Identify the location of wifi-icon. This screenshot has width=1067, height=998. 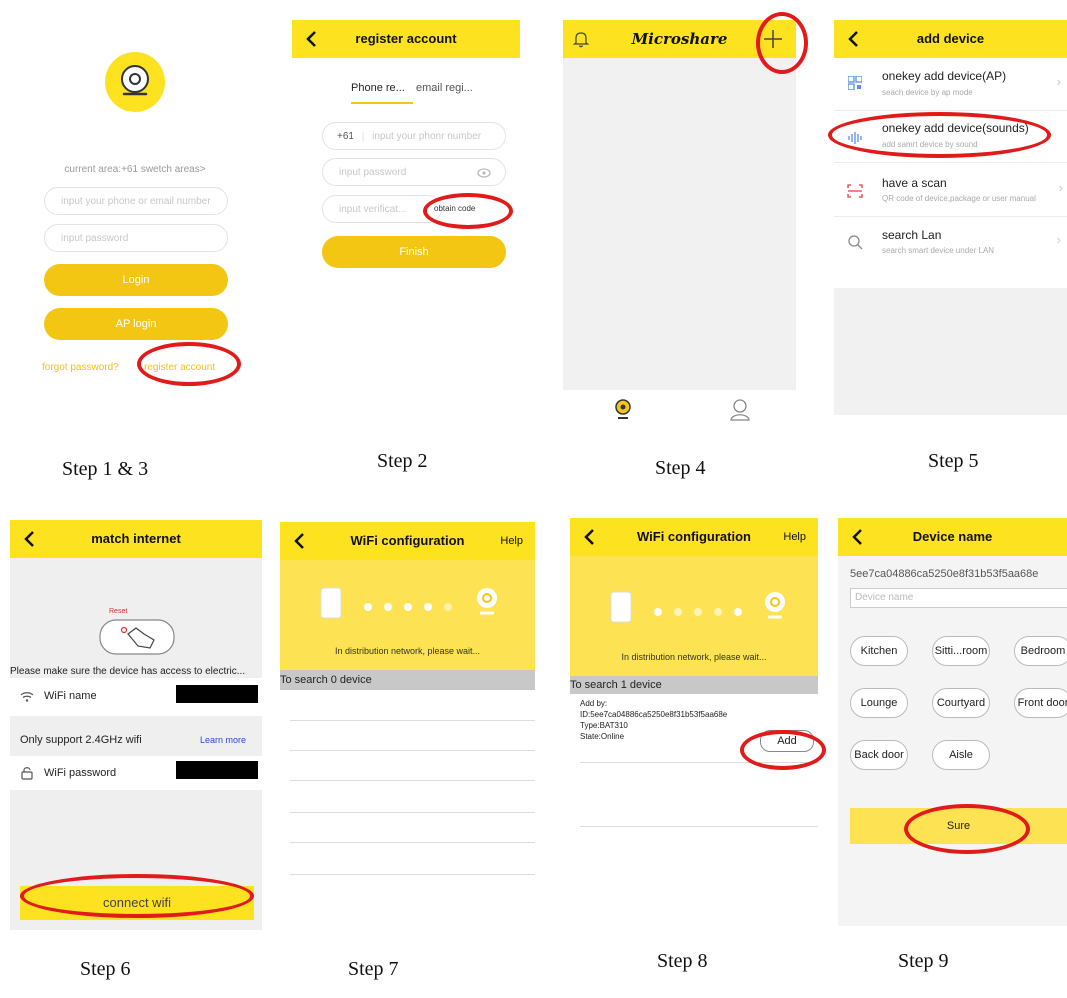
(27, 697).